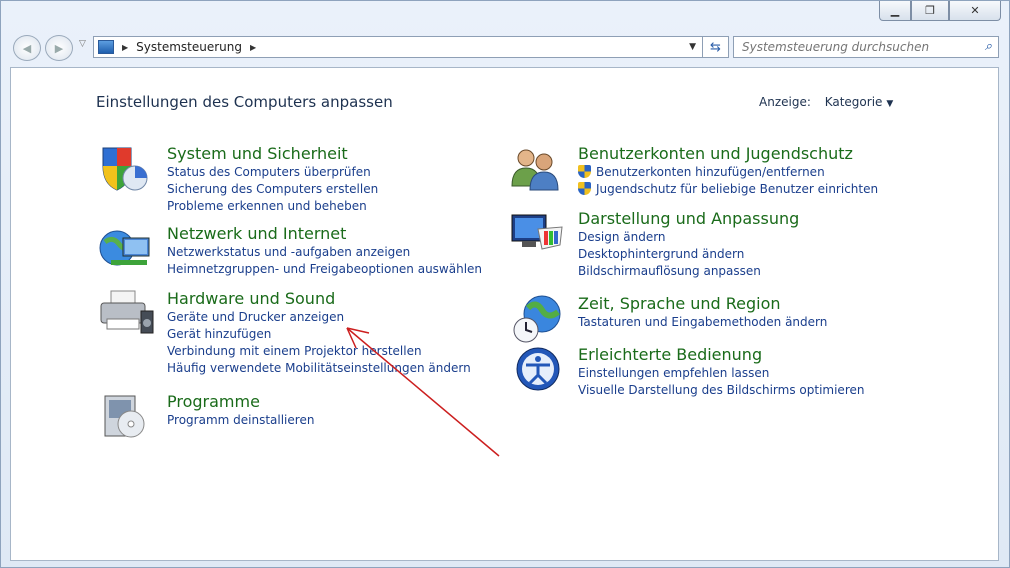 Image resolution: width=1010 pixels, height=568 pixels. What do you see at coordinates (538, 369) in the screenshot?
I see `accessibility-icon` at bounding box center [538, 369].